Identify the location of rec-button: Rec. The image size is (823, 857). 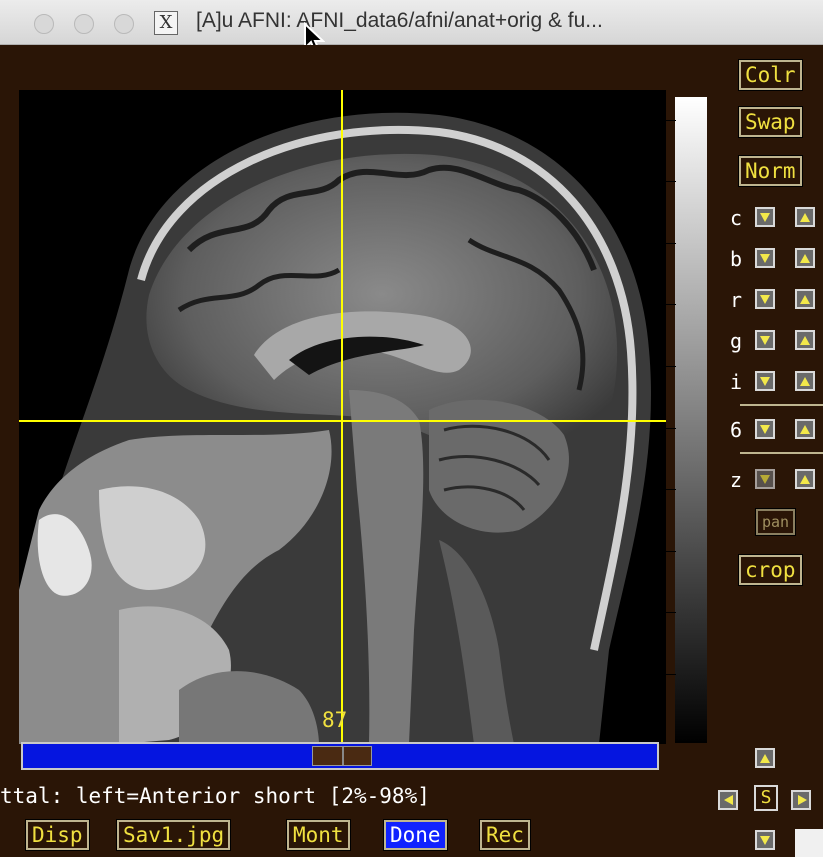
(505, 835).